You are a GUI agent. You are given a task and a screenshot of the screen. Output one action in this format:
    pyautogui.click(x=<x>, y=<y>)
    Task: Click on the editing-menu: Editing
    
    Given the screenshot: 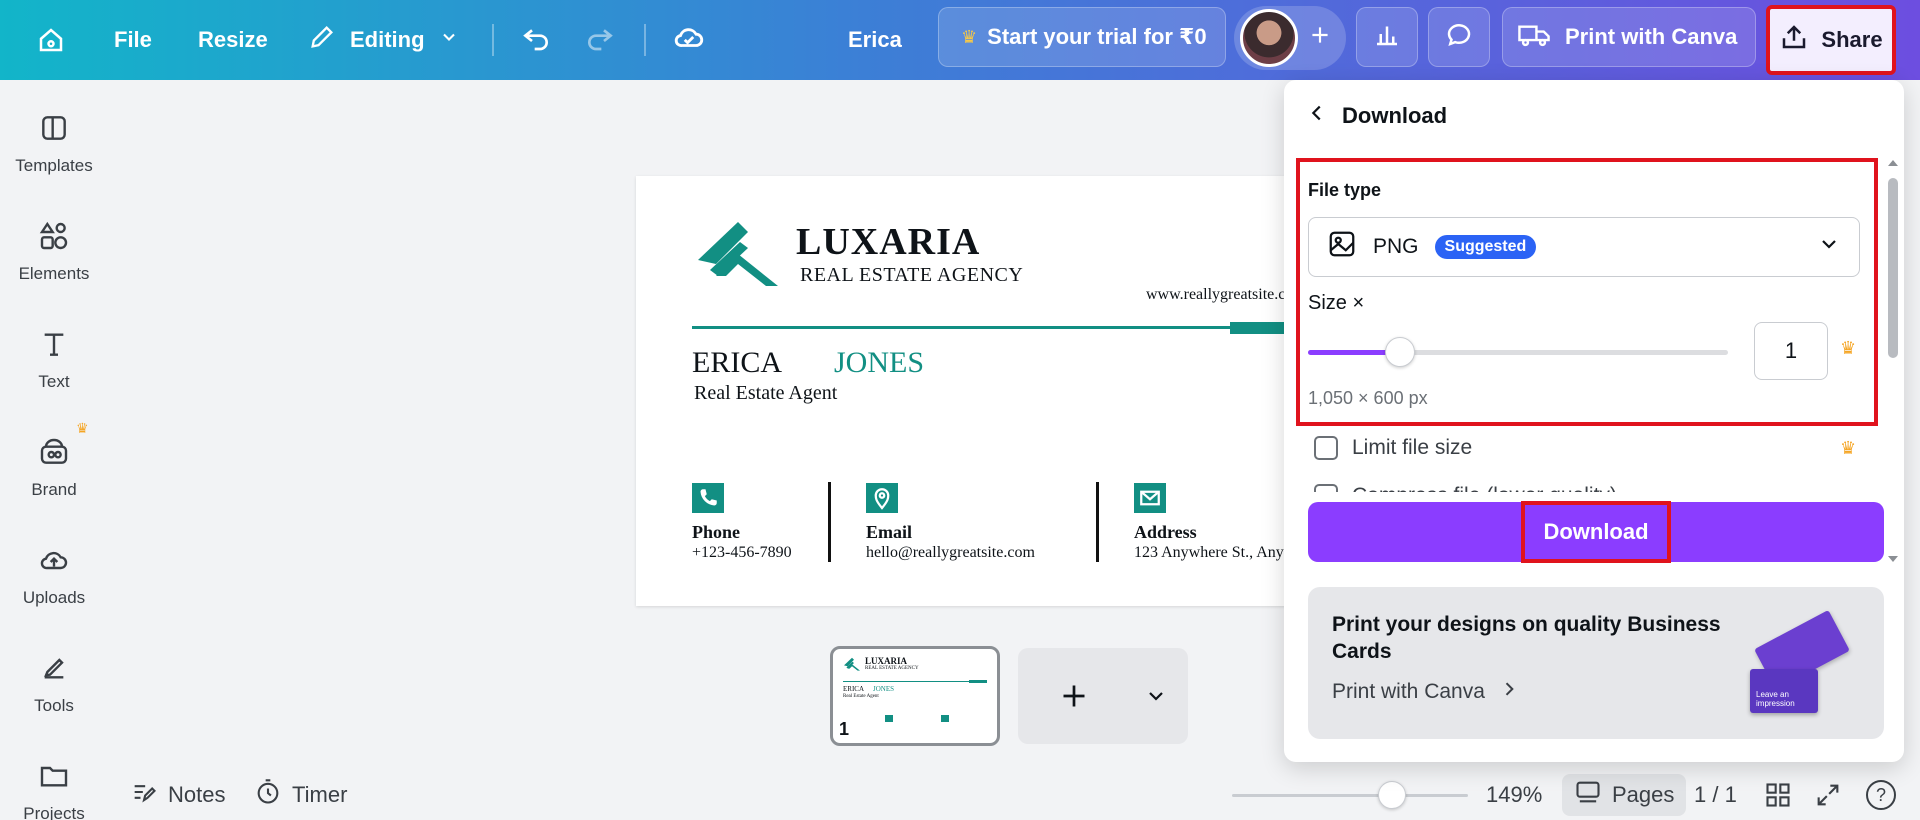 What is the action you would take?
    pyautogui.click(x=383, y=40)
    